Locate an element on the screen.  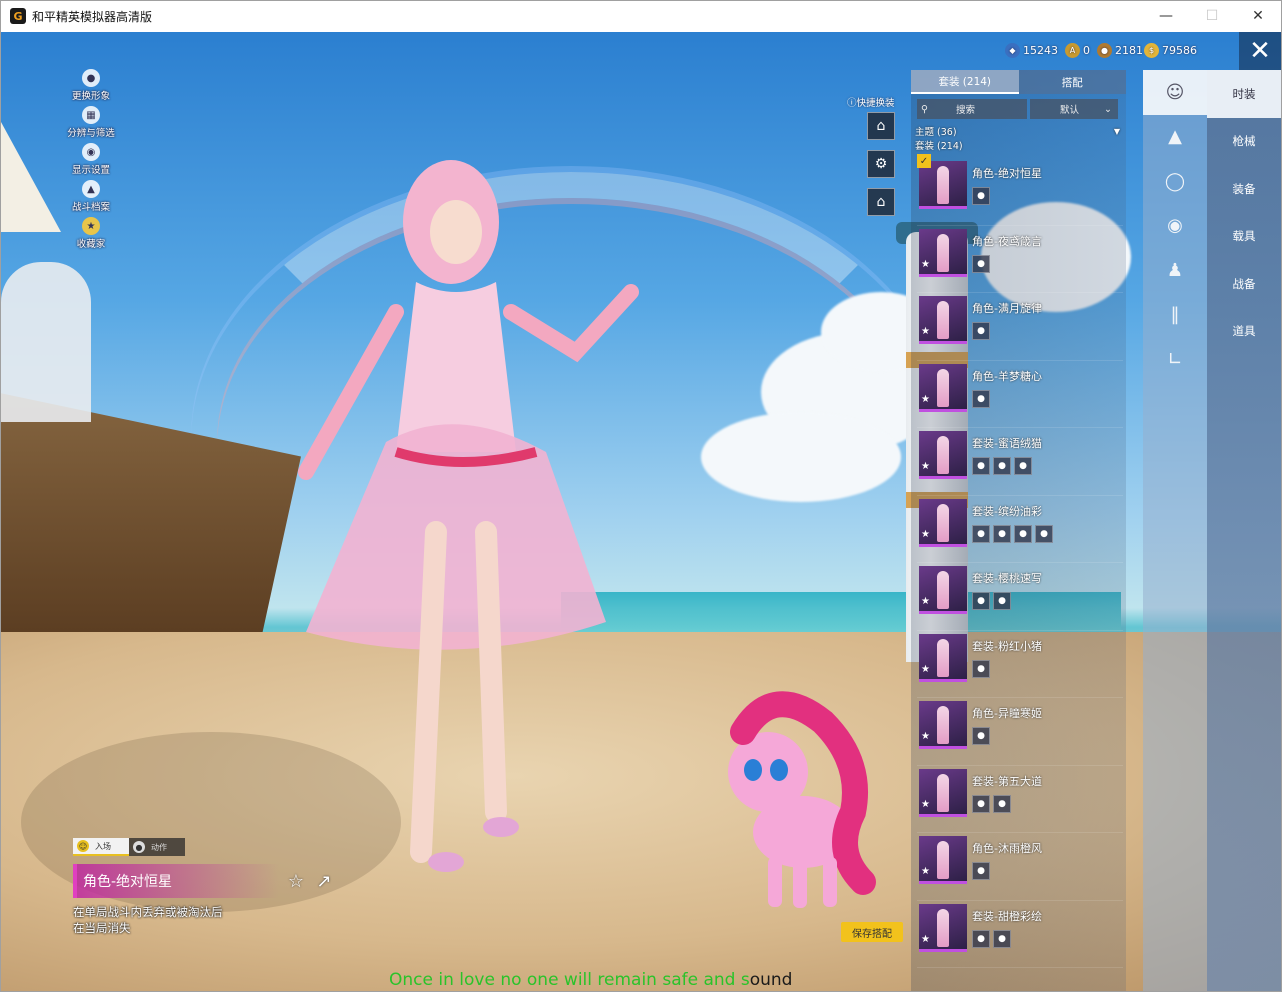
favorite-star-icon: ☆ is located at coordinates (296, 881).